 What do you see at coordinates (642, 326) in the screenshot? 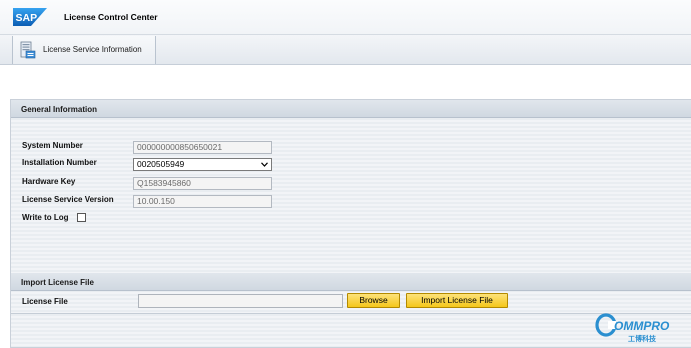
I see `svg-text: OMMPRO` at bounding box center [642, 326].